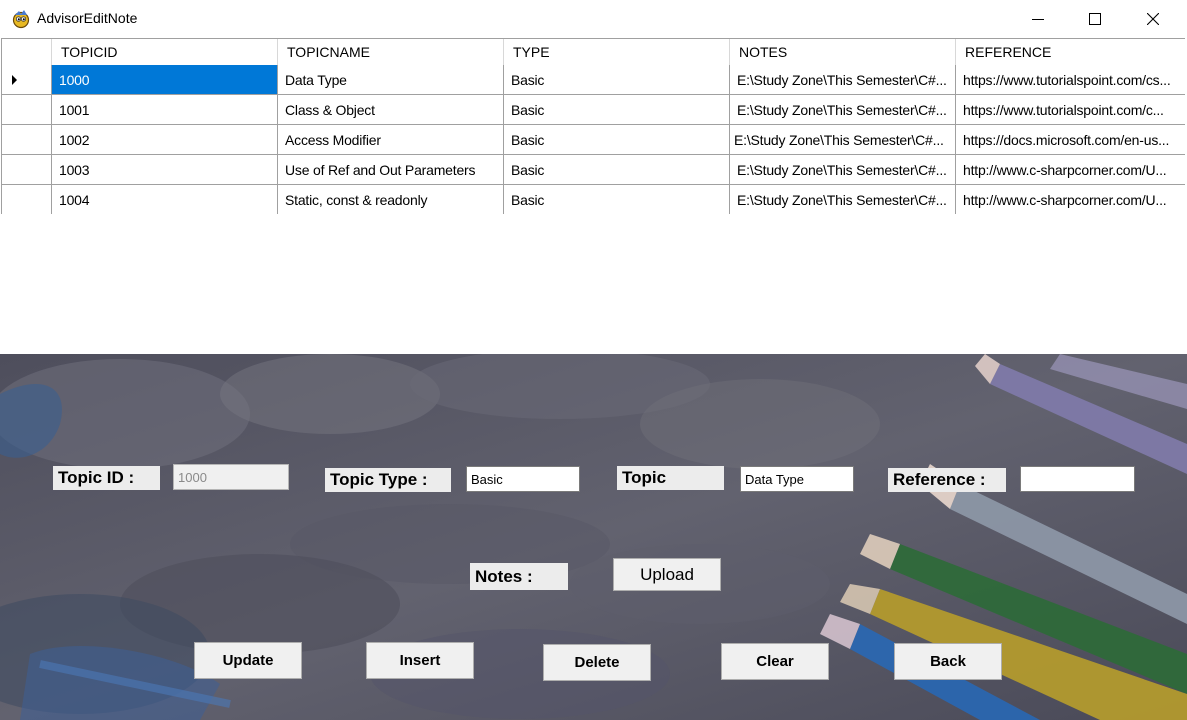 The width and height of the screenshot is (1187, 720). What do you see at coordinates (1077, 479) in the screenshot?
I see `reference-field` at bounding box center [1077, 479].